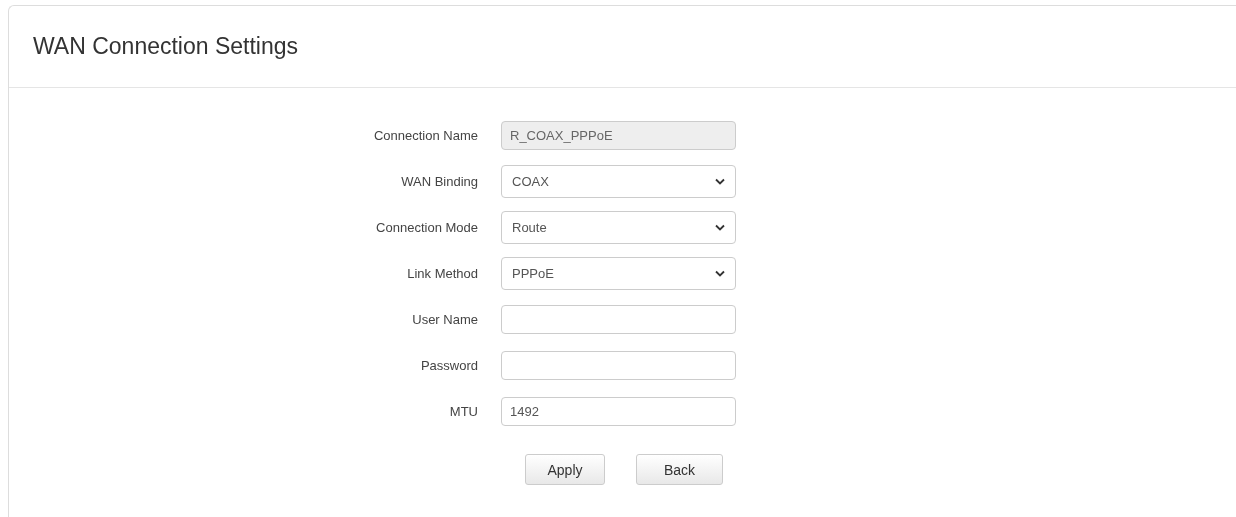  What do you see at coordinates (618, 273) in the screenshot?
I see `dropdown-field: PPPoE` at bounding box center [618, 273].